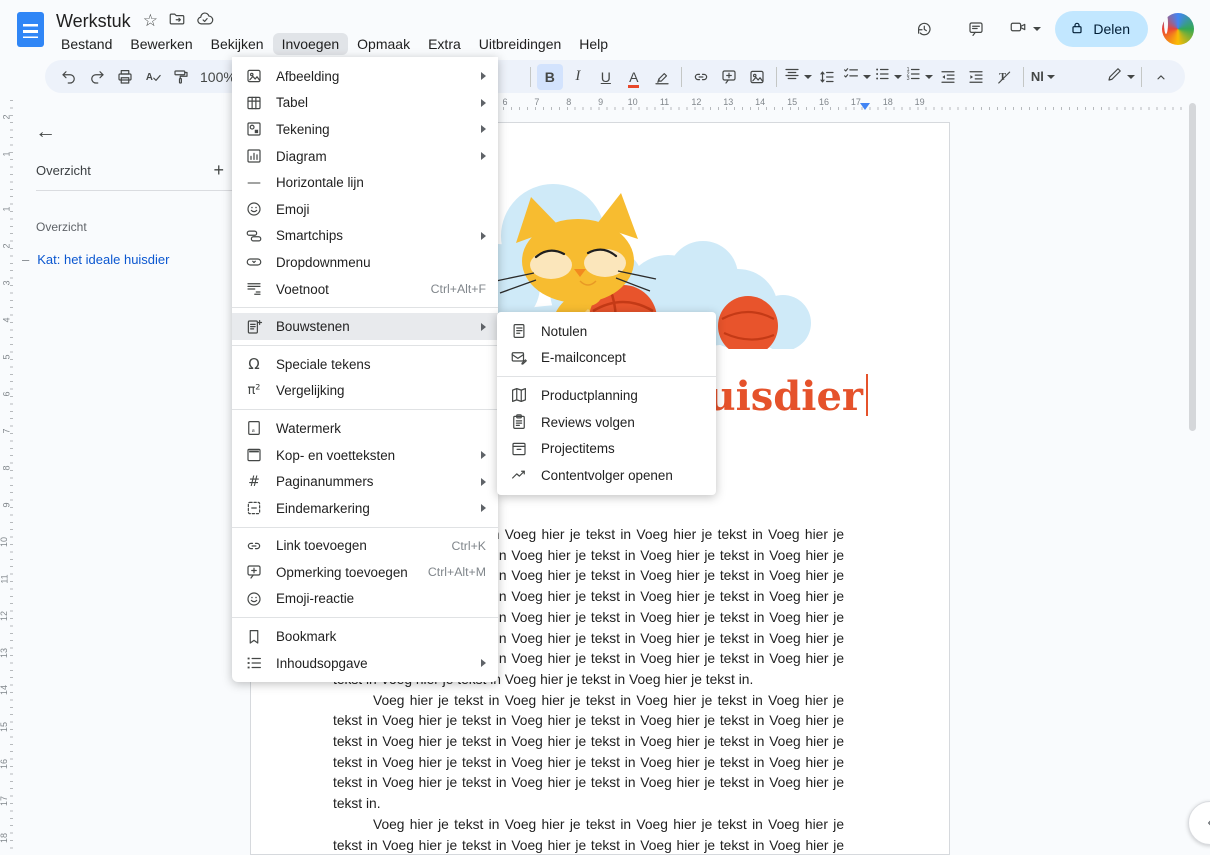  What do you see at coordinates (86, 44) in the screenshot?
I see `menu-bestand: Bestand` at bounding box center [86, 44].